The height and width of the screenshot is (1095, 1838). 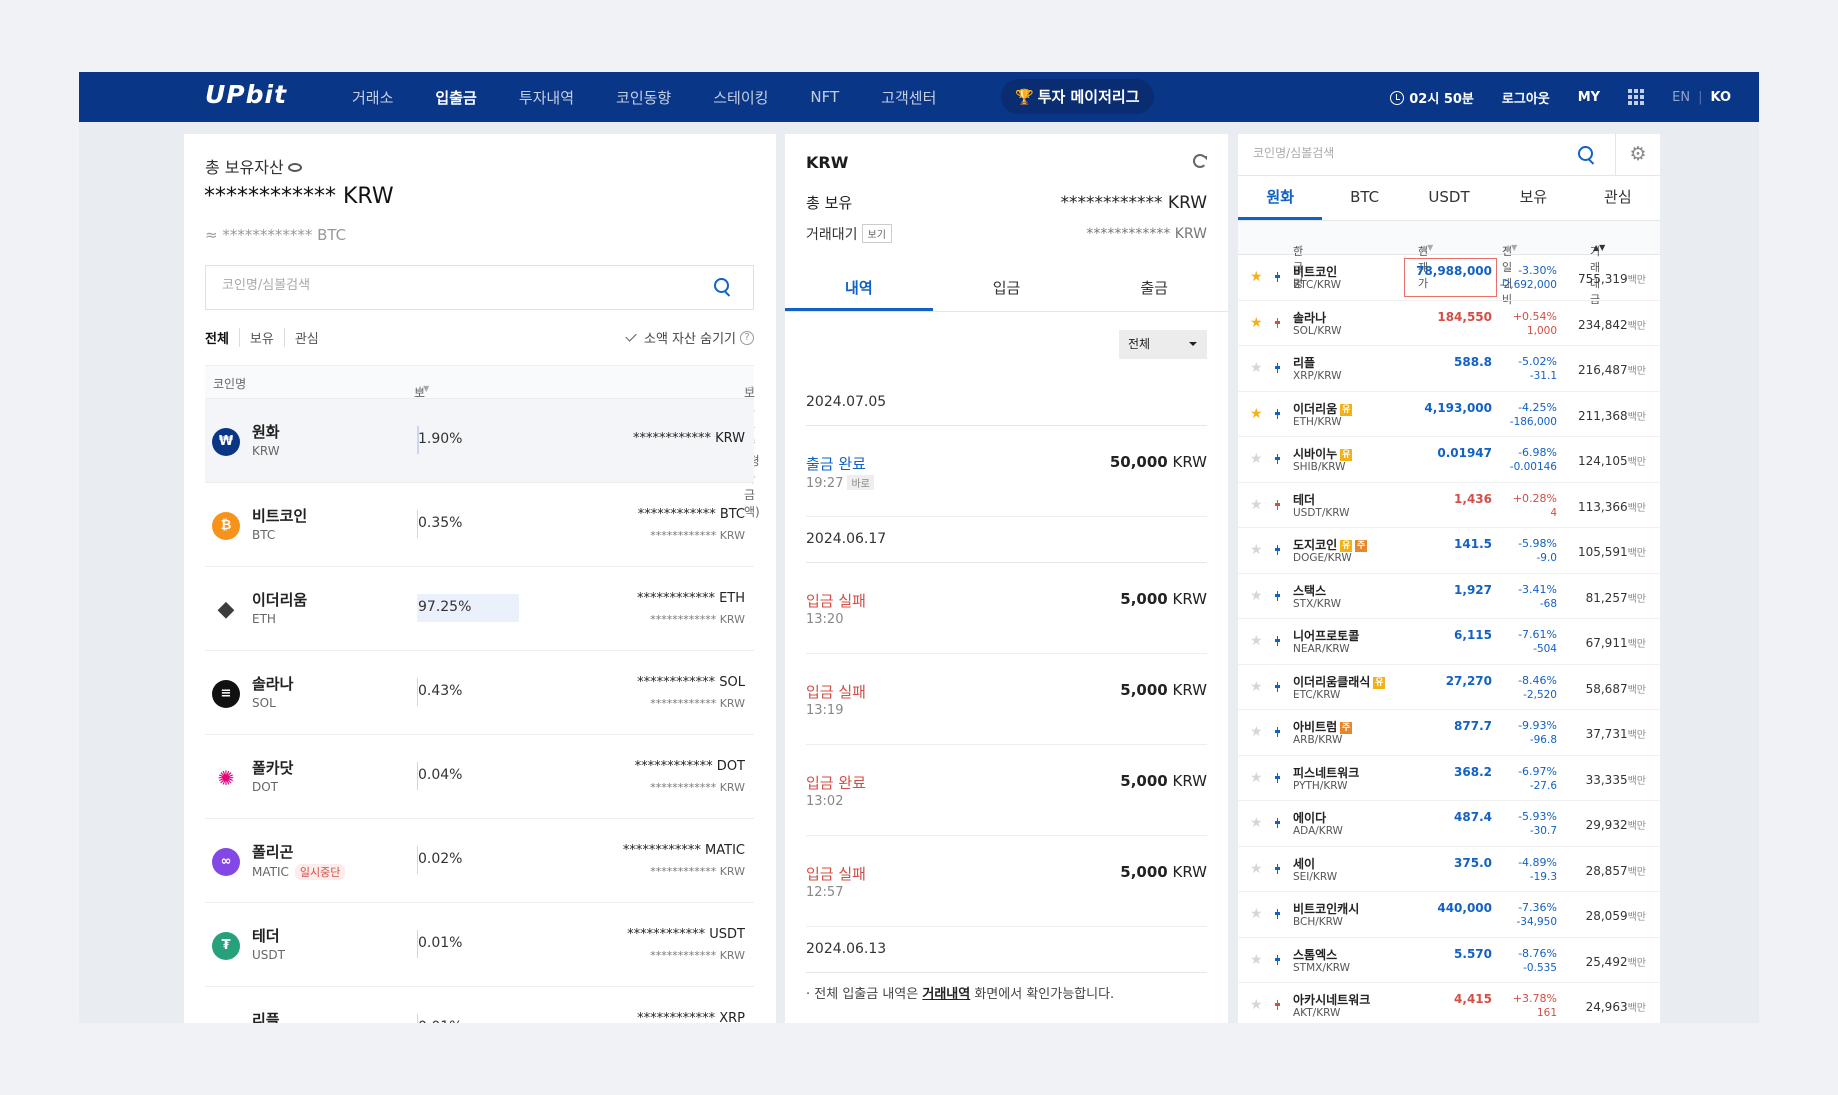 What do you see at coordinates (747, 337) in the screenshot?
I see `help-icon: ?` at bounding box center [747, 337].